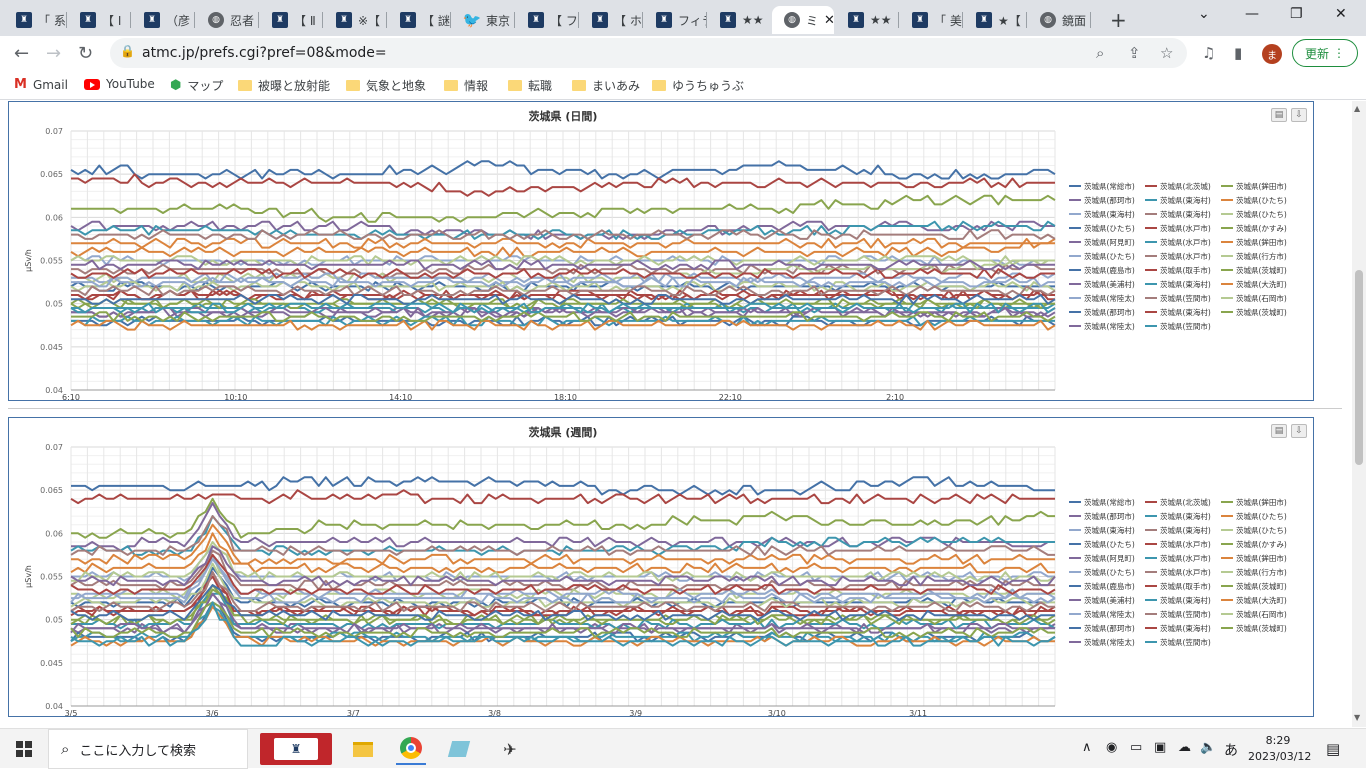 The height and width of the screenshot is (769, 1366). Describe the element at coordinates (867, 20) in the screenshot. I see `tab-14: ♜ ★★` at that location.